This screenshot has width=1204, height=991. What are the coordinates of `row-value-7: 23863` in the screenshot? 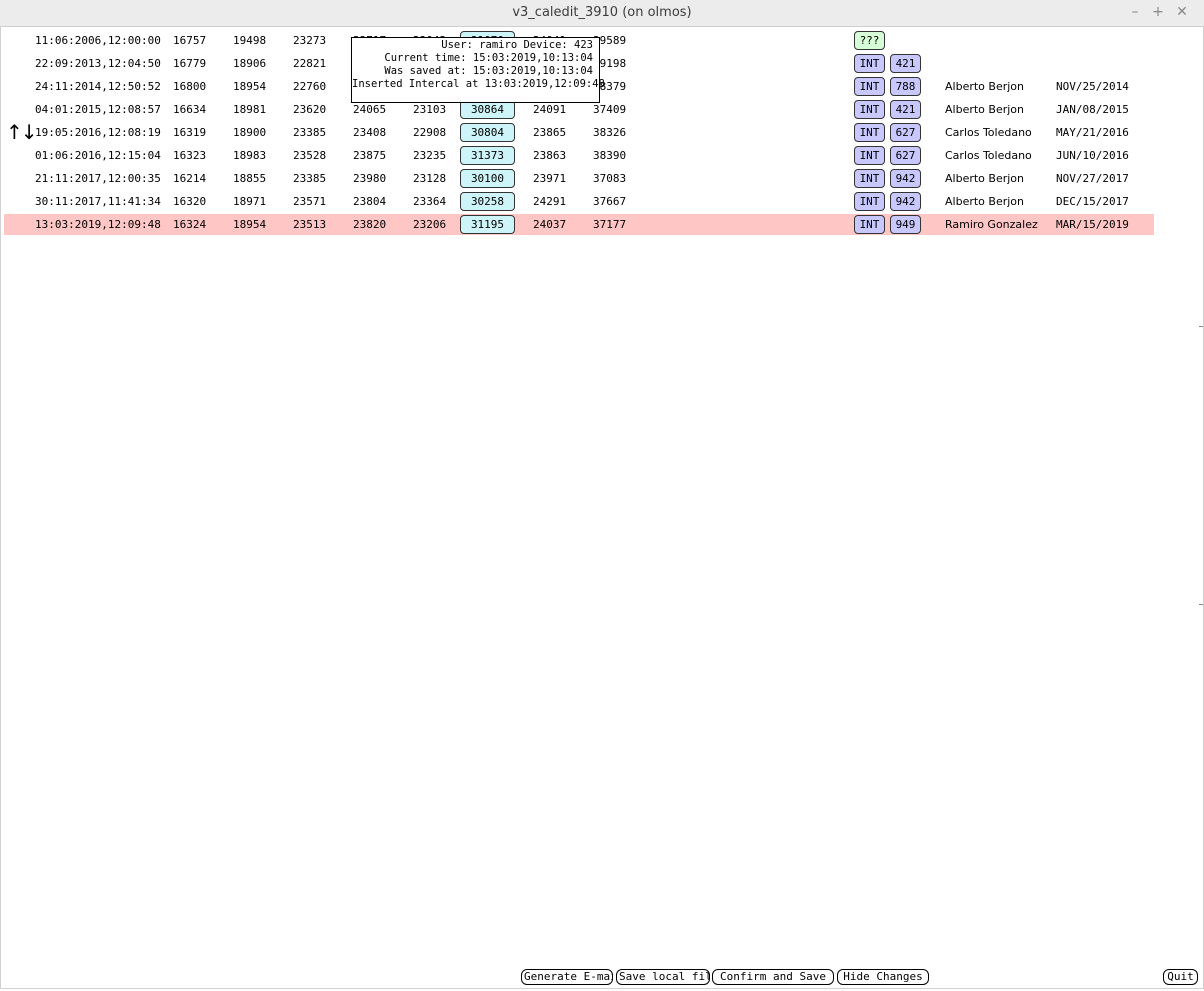 It's located at (550, 155).